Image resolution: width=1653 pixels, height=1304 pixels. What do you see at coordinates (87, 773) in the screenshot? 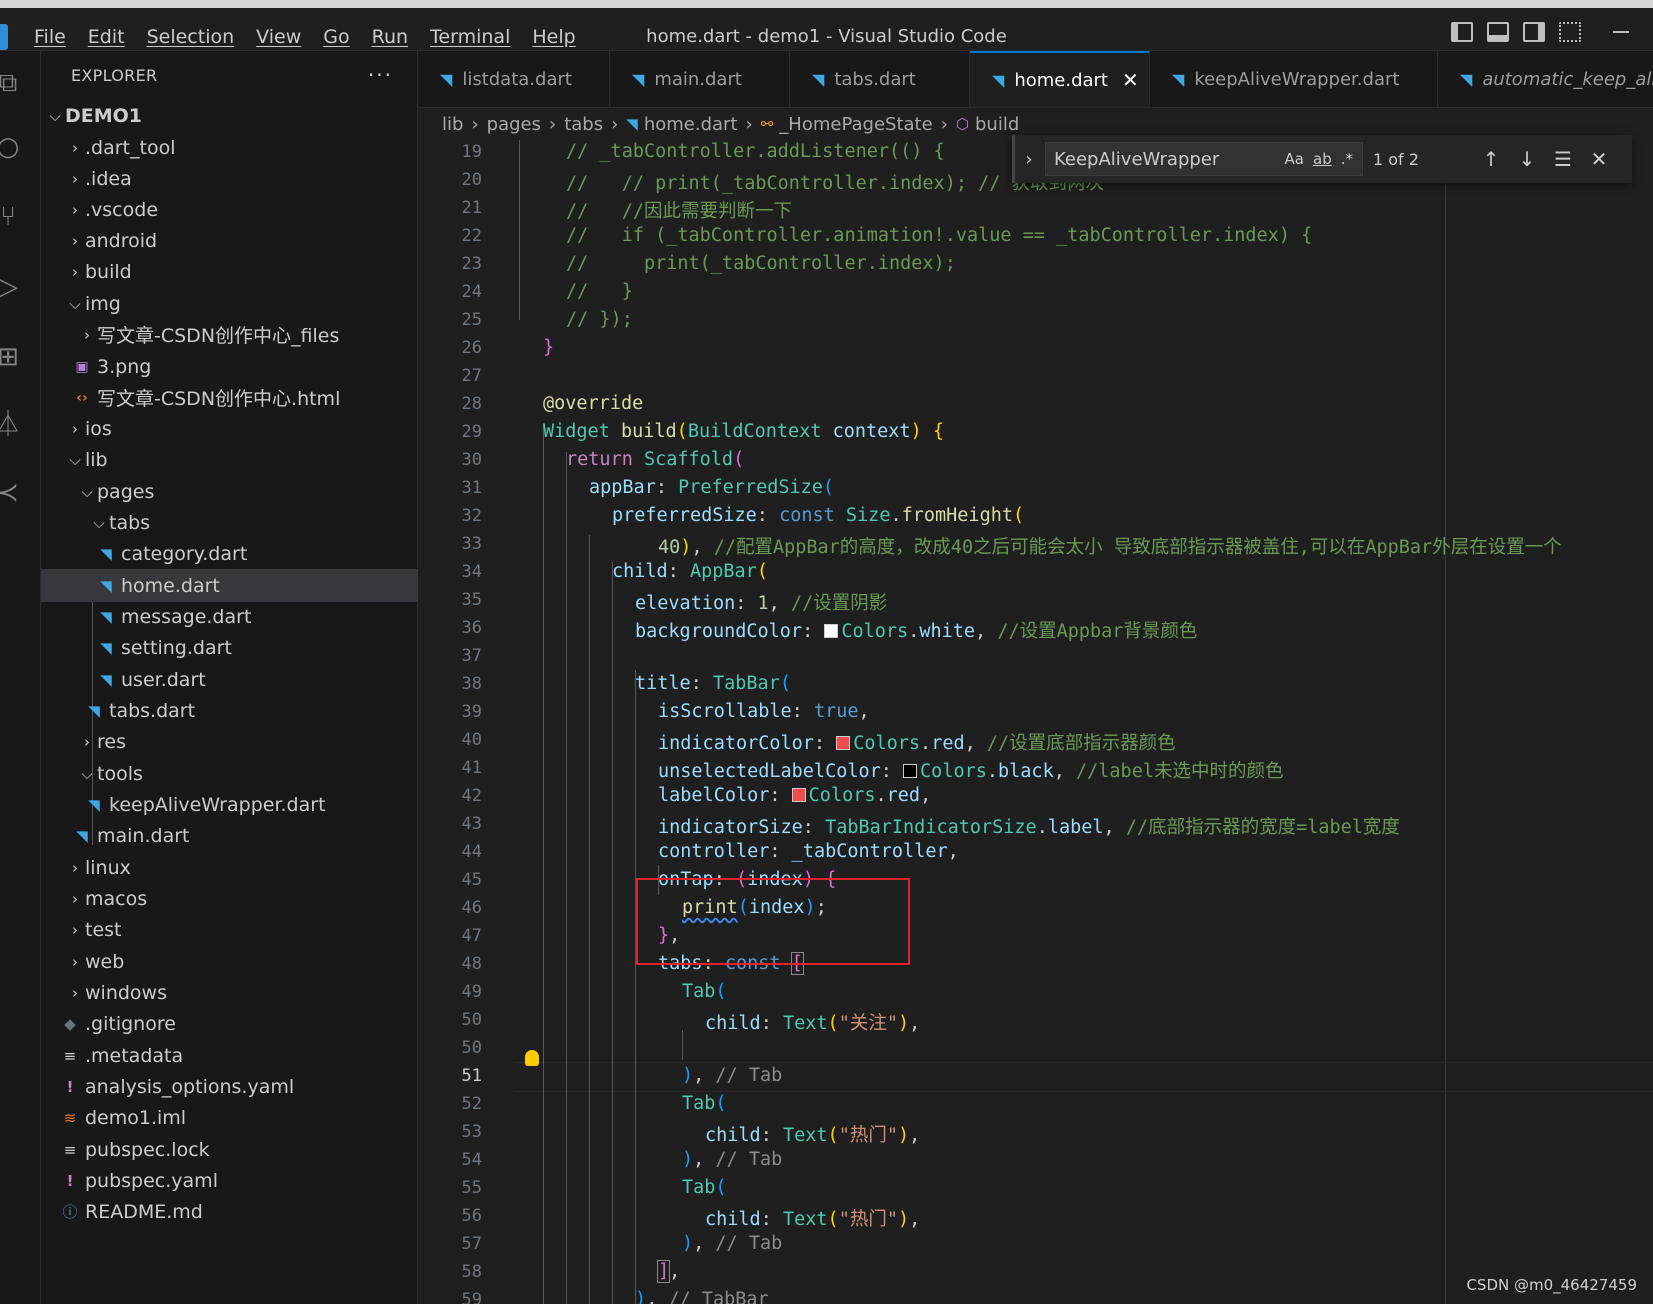
I see `chevron-down-icon: ⌵` at bounding box center [87, 773].